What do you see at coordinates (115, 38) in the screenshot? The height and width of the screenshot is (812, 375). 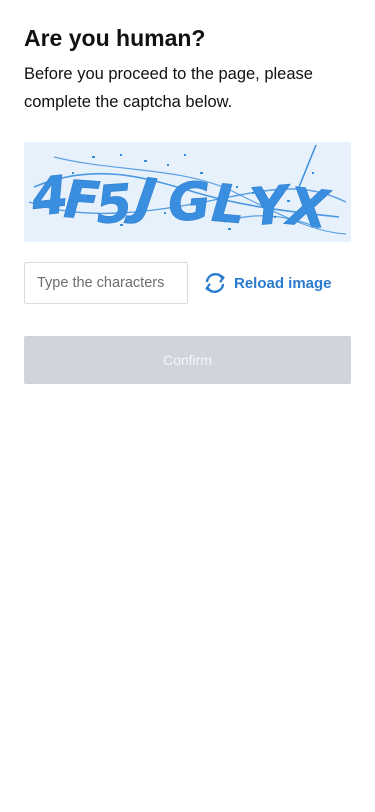 I see `page-title: Are you human?` at bounding box center [115, 38].